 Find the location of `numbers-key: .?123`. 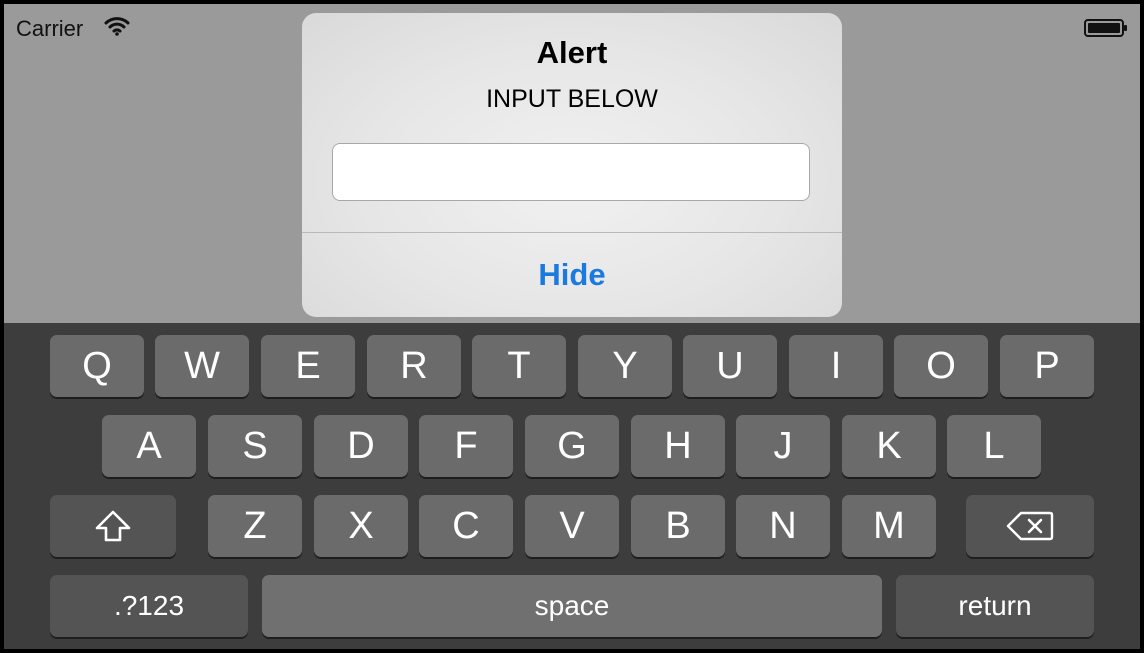

numbers-key: .?123 is located at coordinates (149, 606).